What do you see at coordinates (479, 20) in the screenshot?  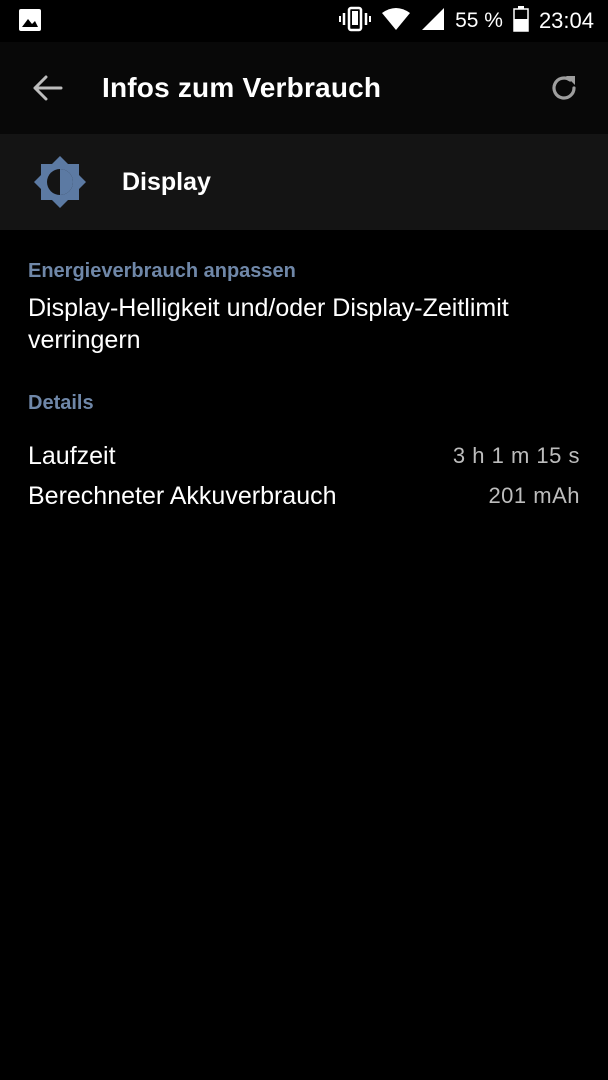 I see `battery-percent: 55 %` at bounding box center [479, 20].